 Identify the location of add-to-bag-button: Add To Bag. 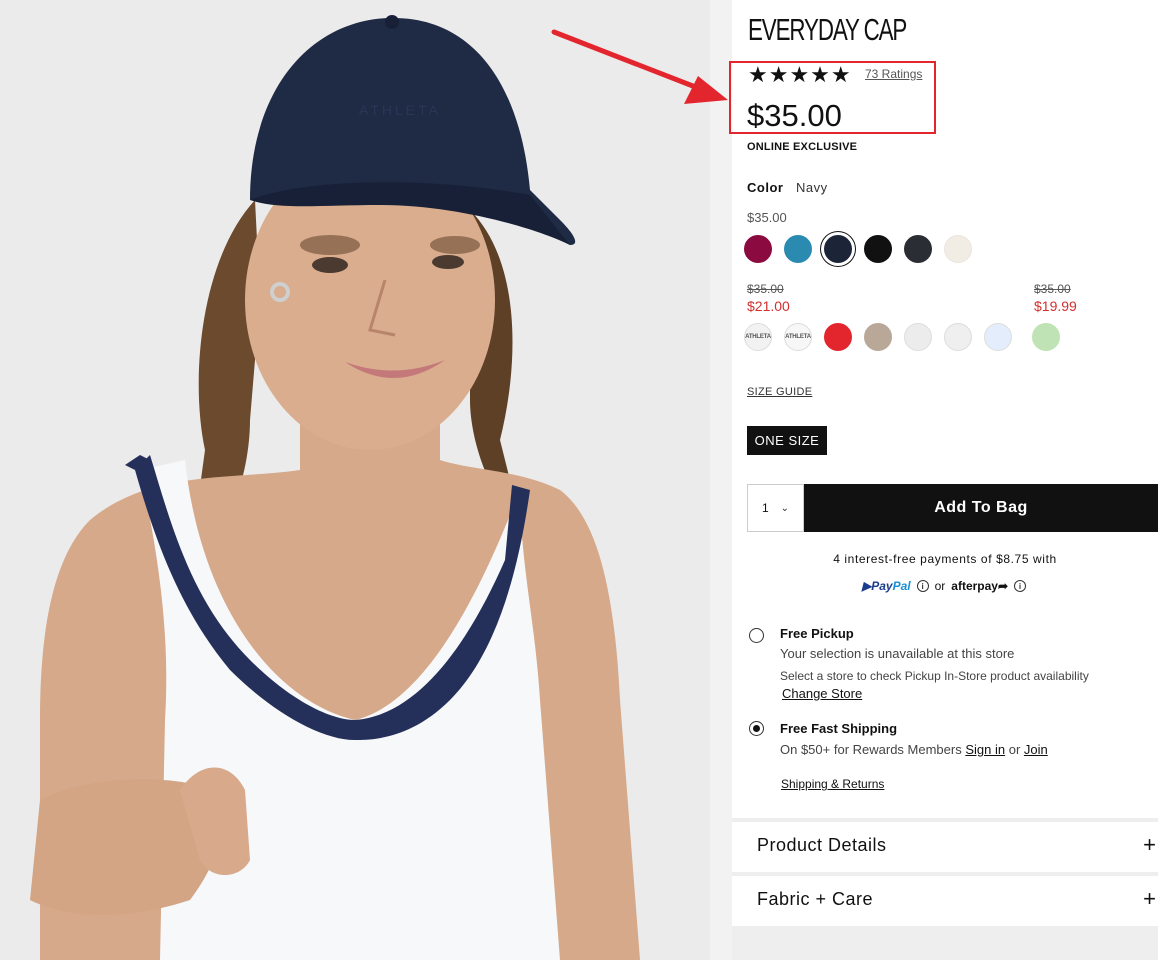
(981, 508).